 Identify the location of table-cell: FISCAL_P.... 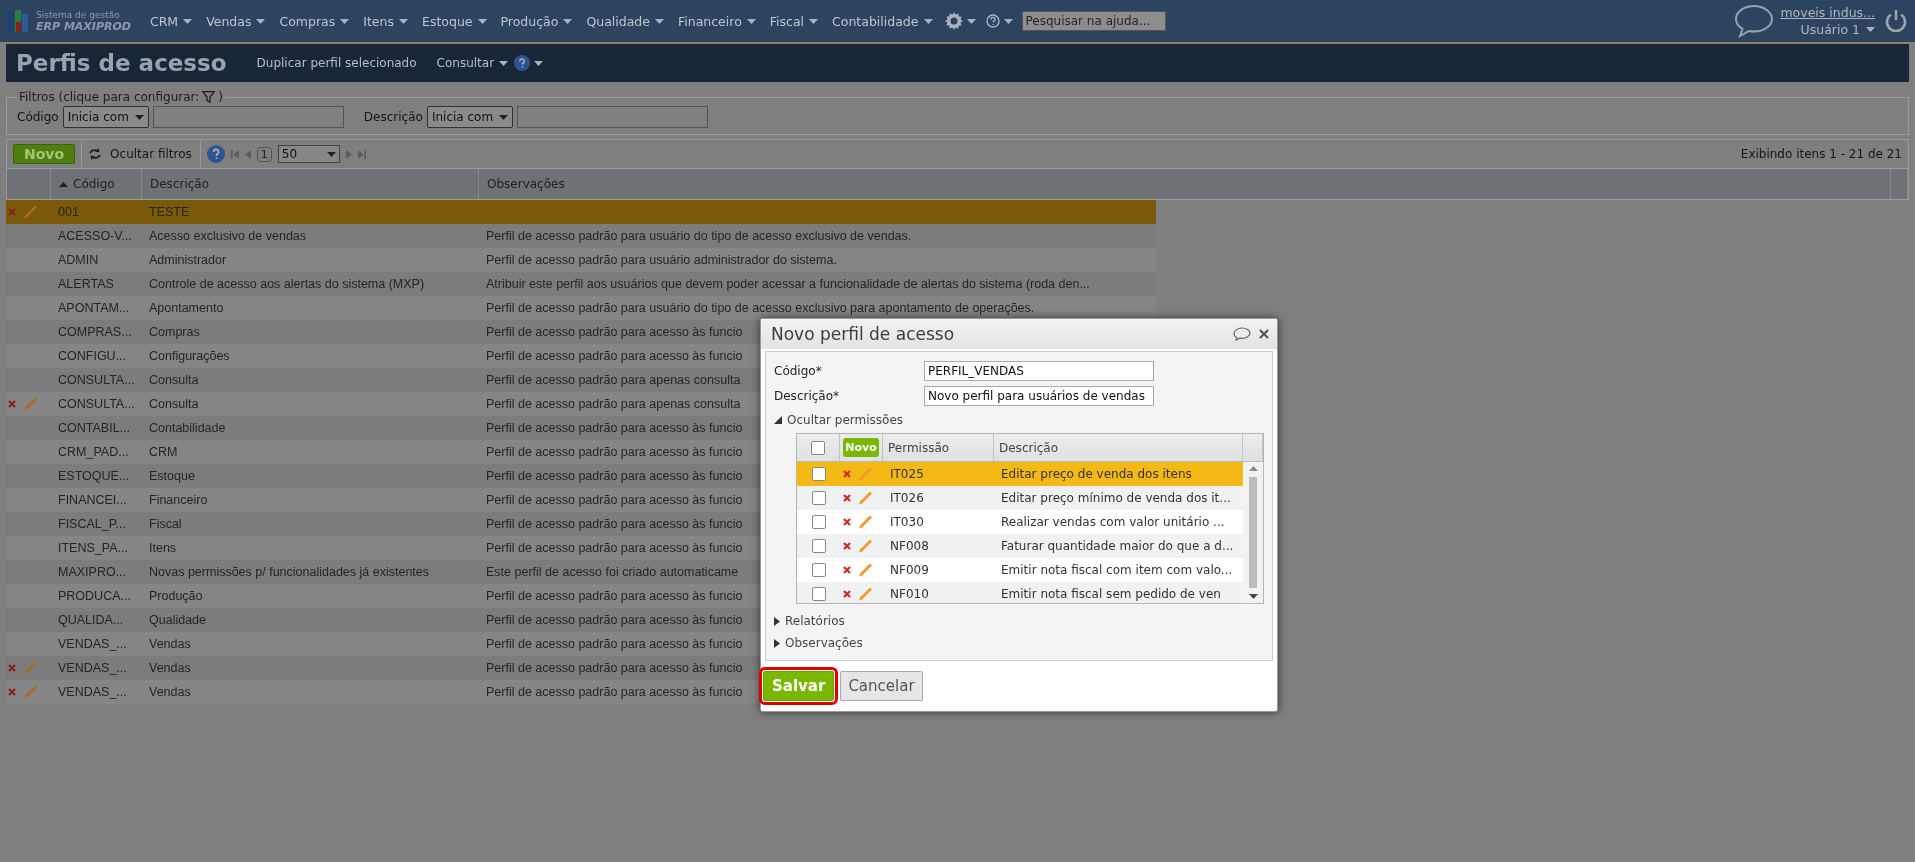
(92, 524).